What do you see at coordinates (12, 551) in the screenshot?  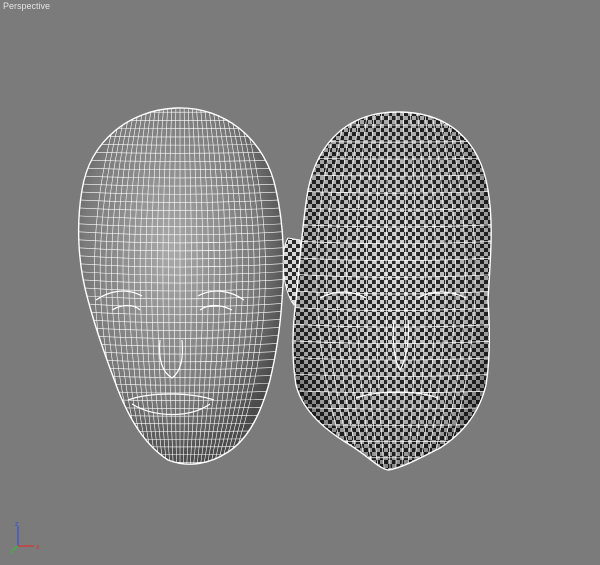 I see `axis-y-label: y` at bounding box center [12, 551].